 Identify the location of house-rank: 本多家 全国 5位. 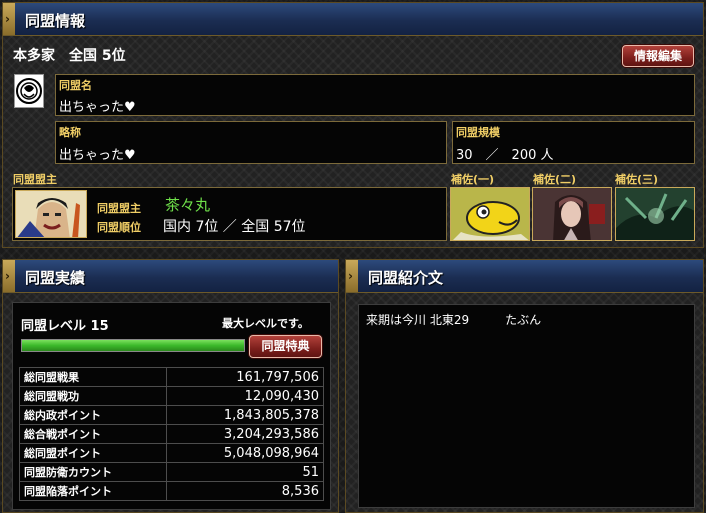
(69, 56).